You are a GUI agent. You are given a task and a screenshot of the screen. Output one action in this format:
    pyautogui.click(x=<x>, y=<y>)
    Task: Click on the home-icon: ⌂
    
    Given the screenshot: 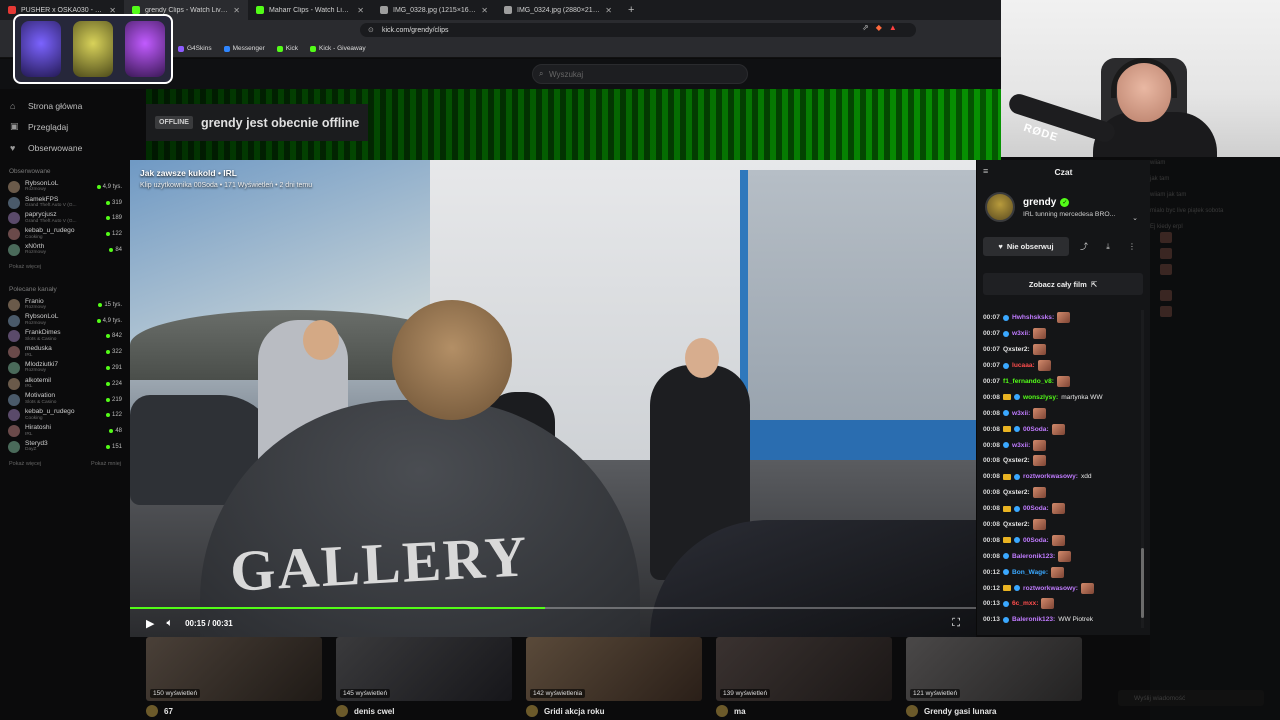 What is the action you would take?
    pyautogui.click(x=13, y=105)
    